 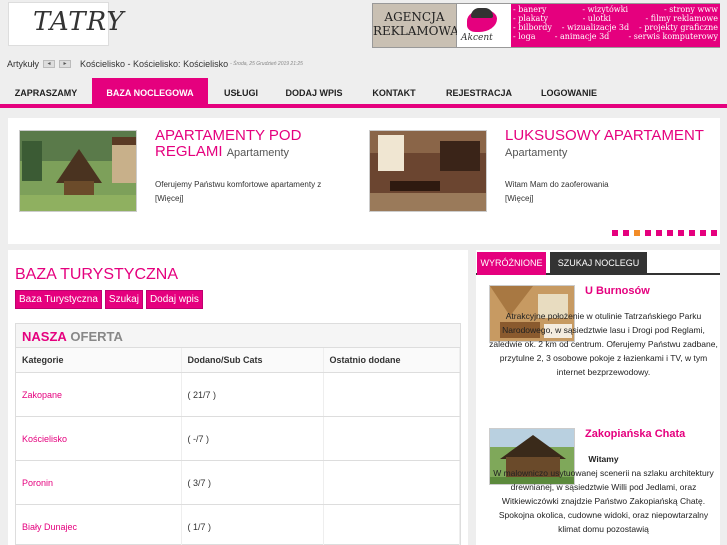 What do you see at coordinates (314, 93) in the screenshot?
I see `nav-dodaj-wpis: DODAJ WPIS` at bounding box center [314, 93].